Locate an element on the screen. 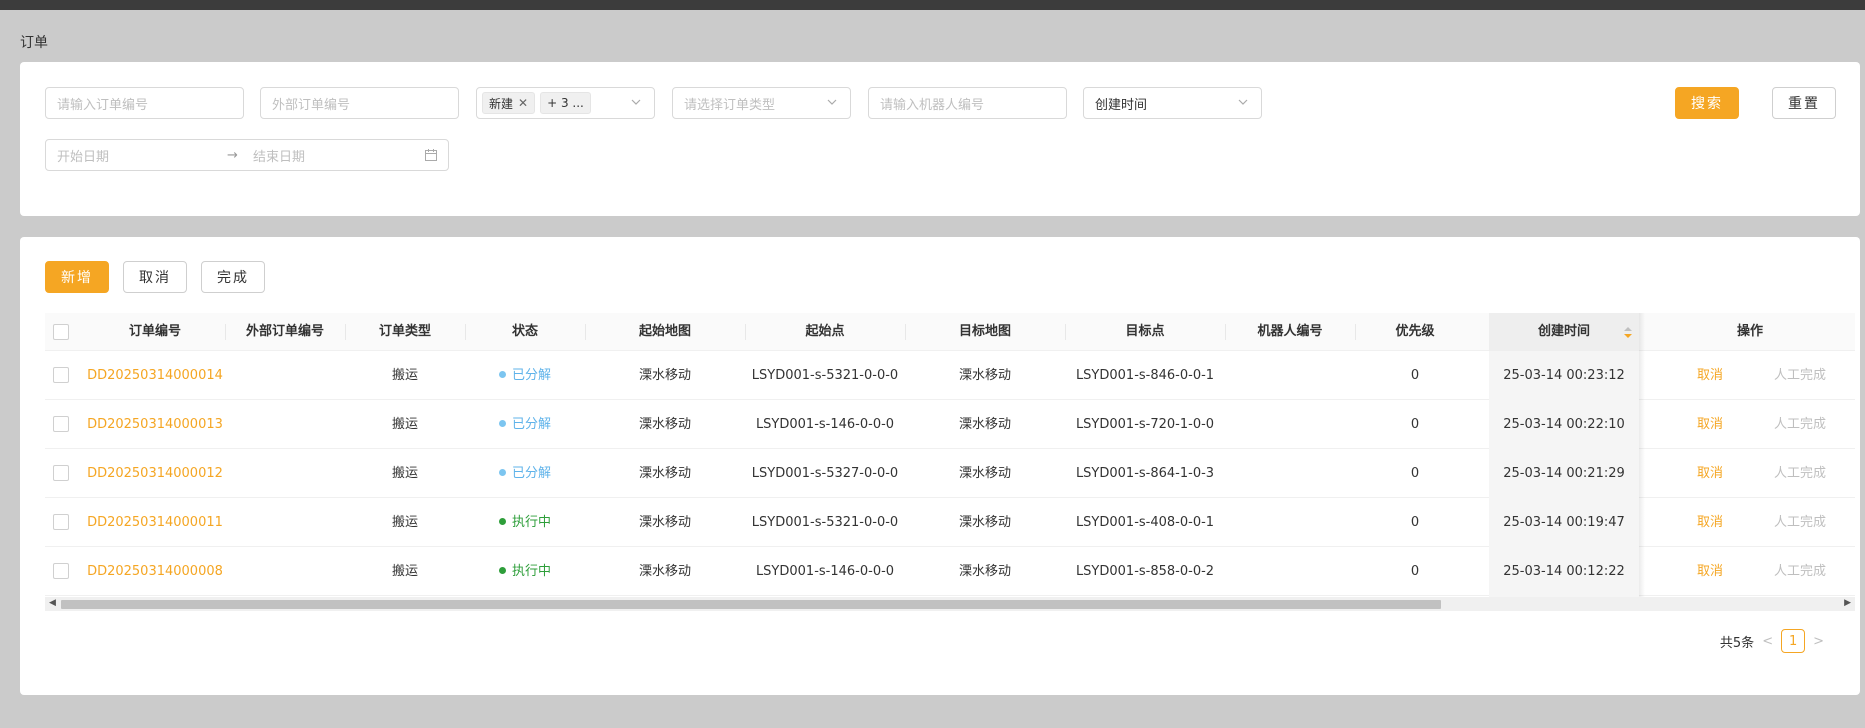 The image size is (1865, 728). start-point-cell: LSYD001-s-146-0-0-0 is located at coordinates (825, 571).